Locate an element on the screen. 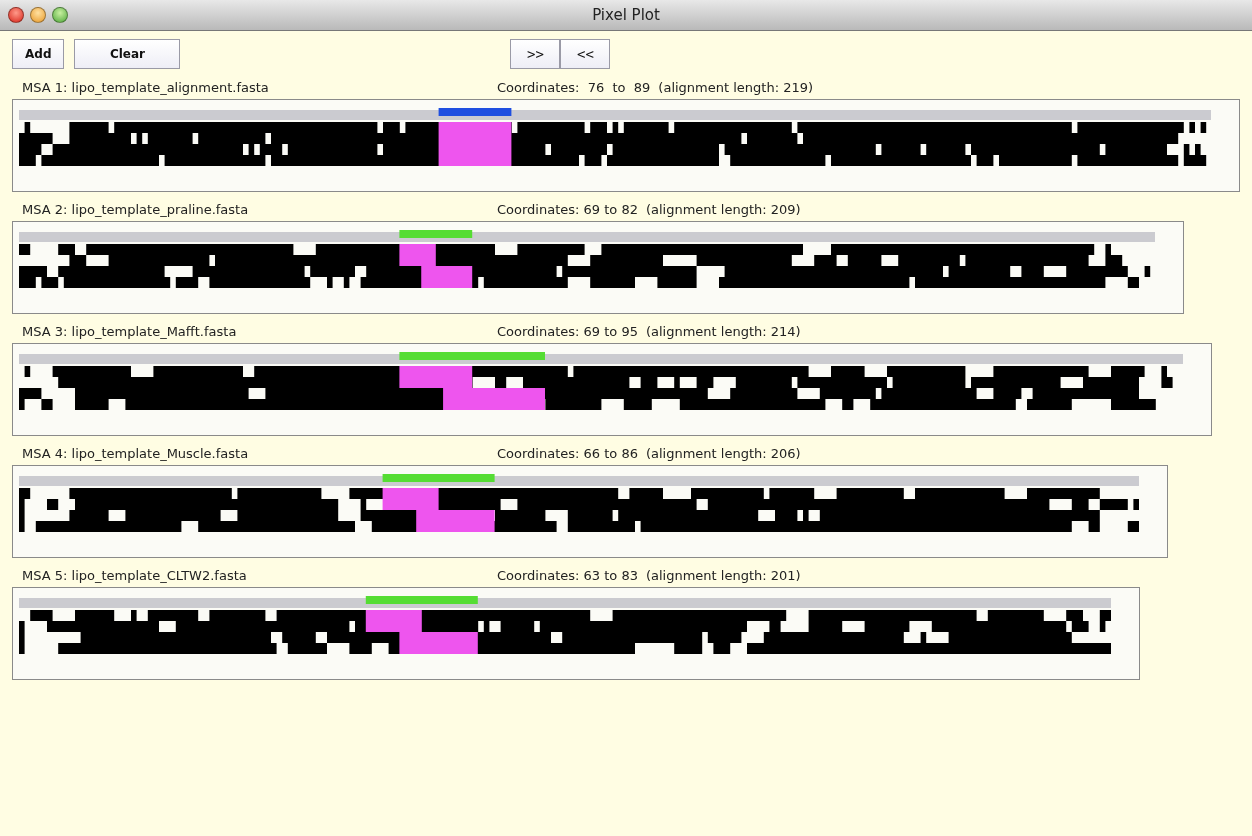 Image resolution: width=1252 pixels, height=836 pixels. coordinates-label: Coordinates: 69 to 82 is located at coordinates (567, 209).